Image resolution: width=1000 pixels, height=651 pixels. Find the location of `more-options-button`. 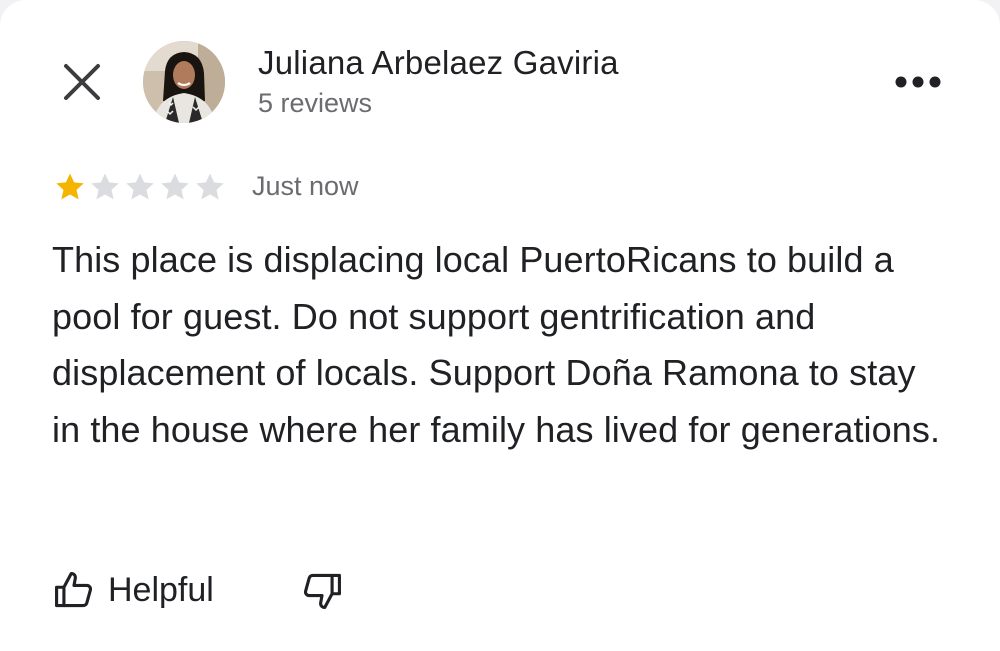

more-options-button is located at coordinates (918, 82).